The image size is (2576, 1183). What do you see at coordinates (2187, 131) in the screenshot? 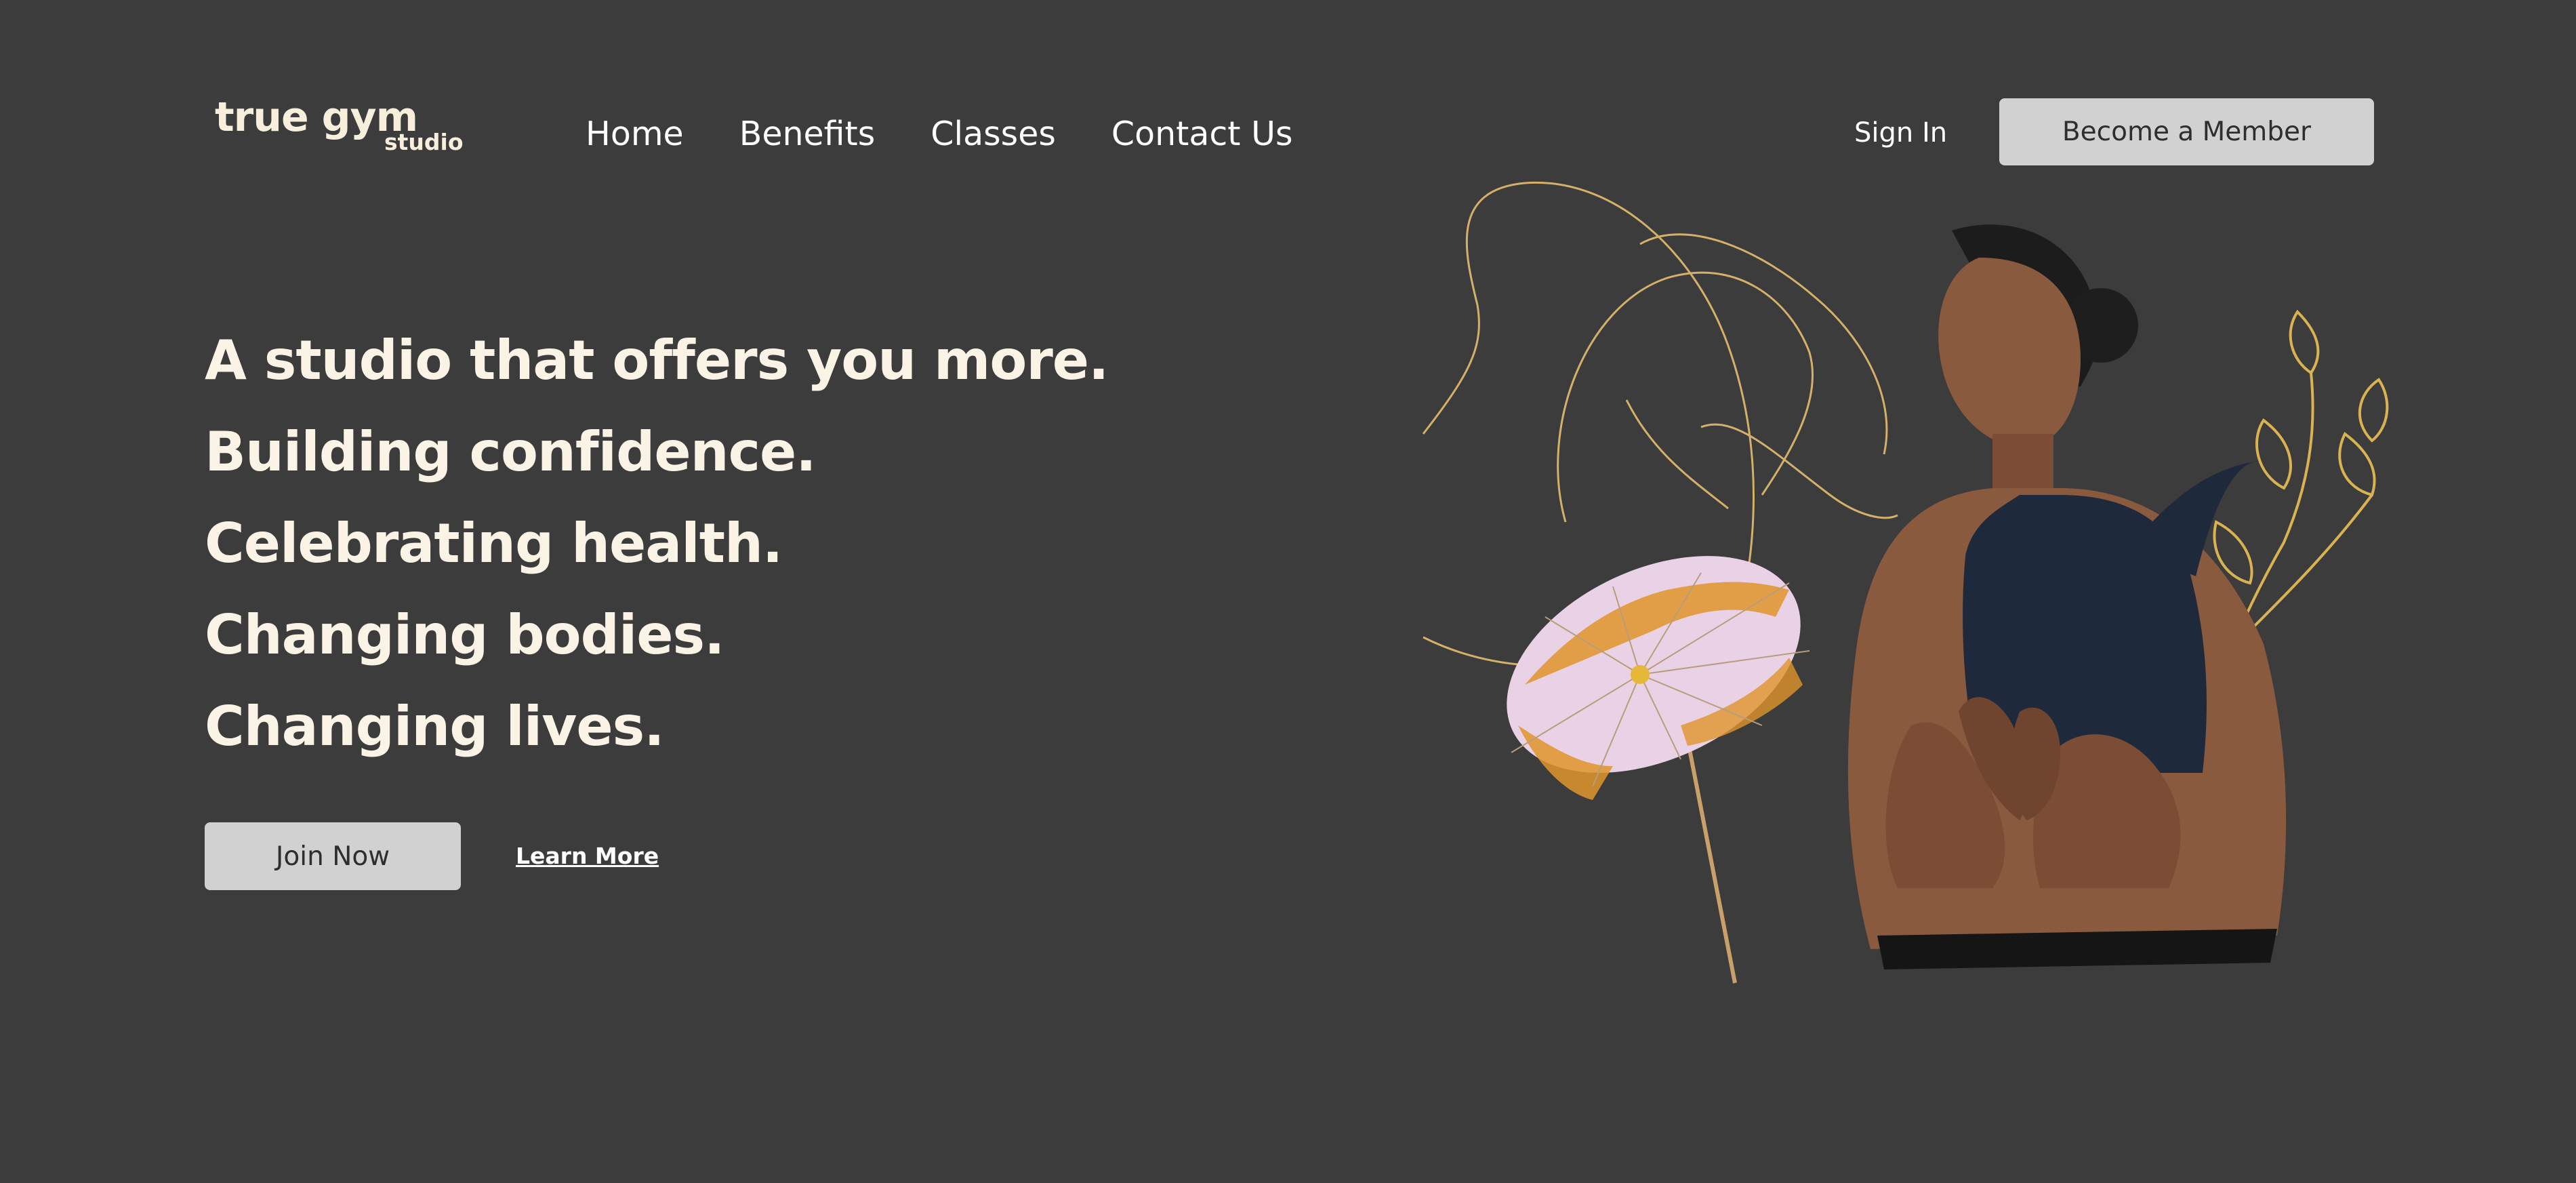
I see `become-member-button: Become a Member` at bounding box center [2187, 131].